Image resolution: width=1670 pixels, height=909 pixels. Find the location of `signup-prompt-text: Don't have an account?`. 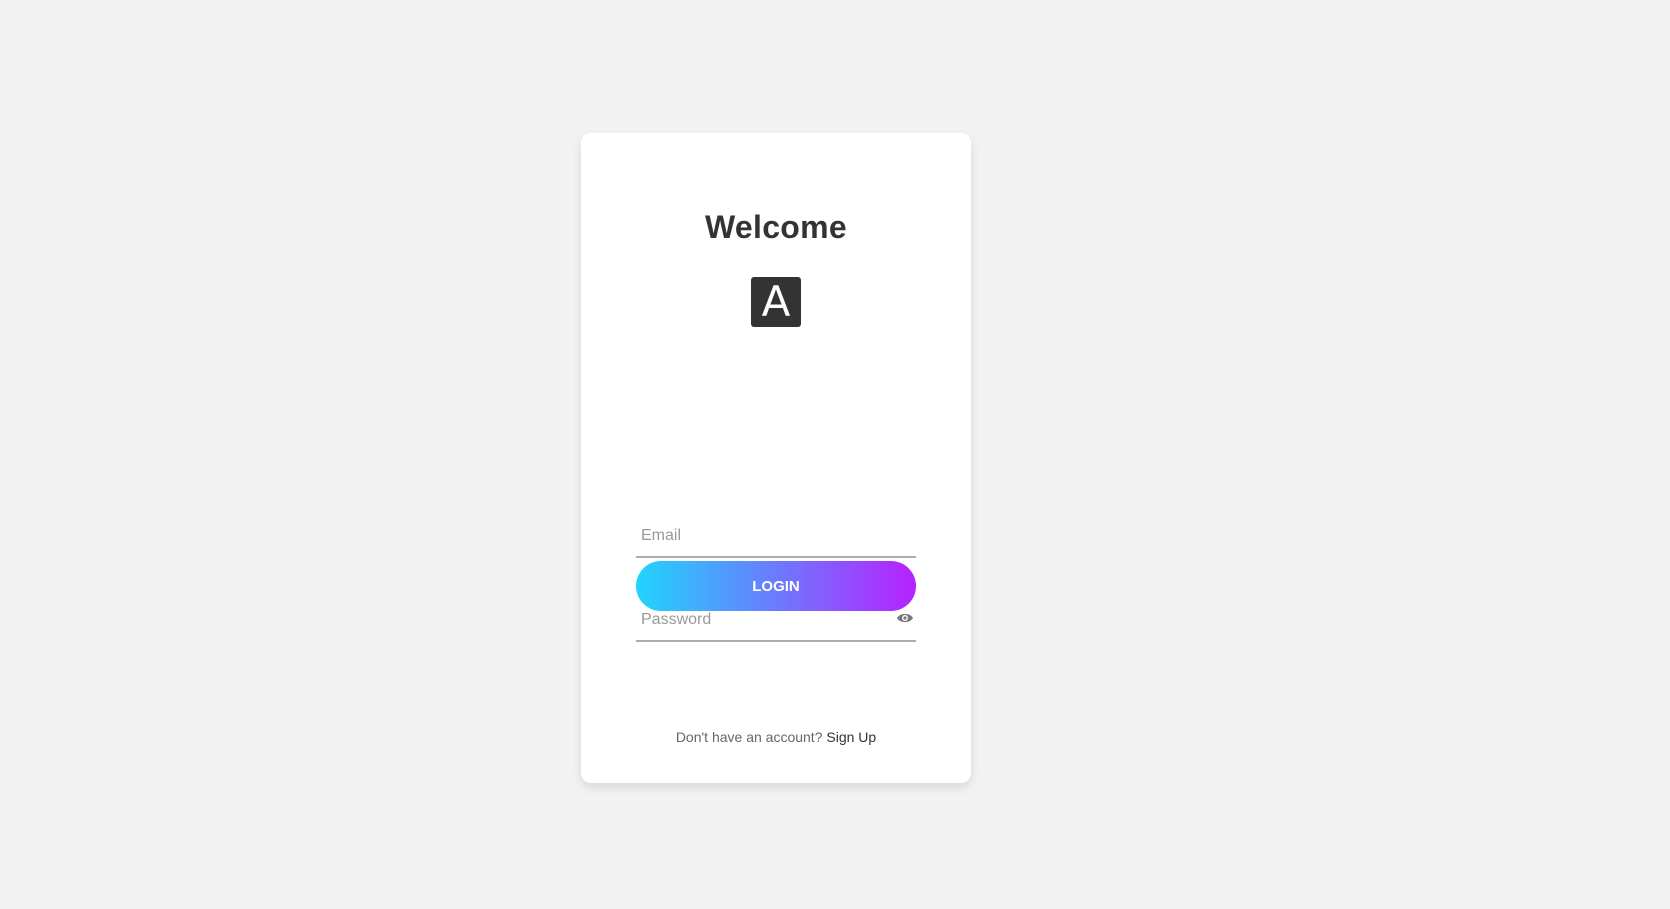

signup-prompt-text: Don't have an account? is located at coordinates (749, 737).